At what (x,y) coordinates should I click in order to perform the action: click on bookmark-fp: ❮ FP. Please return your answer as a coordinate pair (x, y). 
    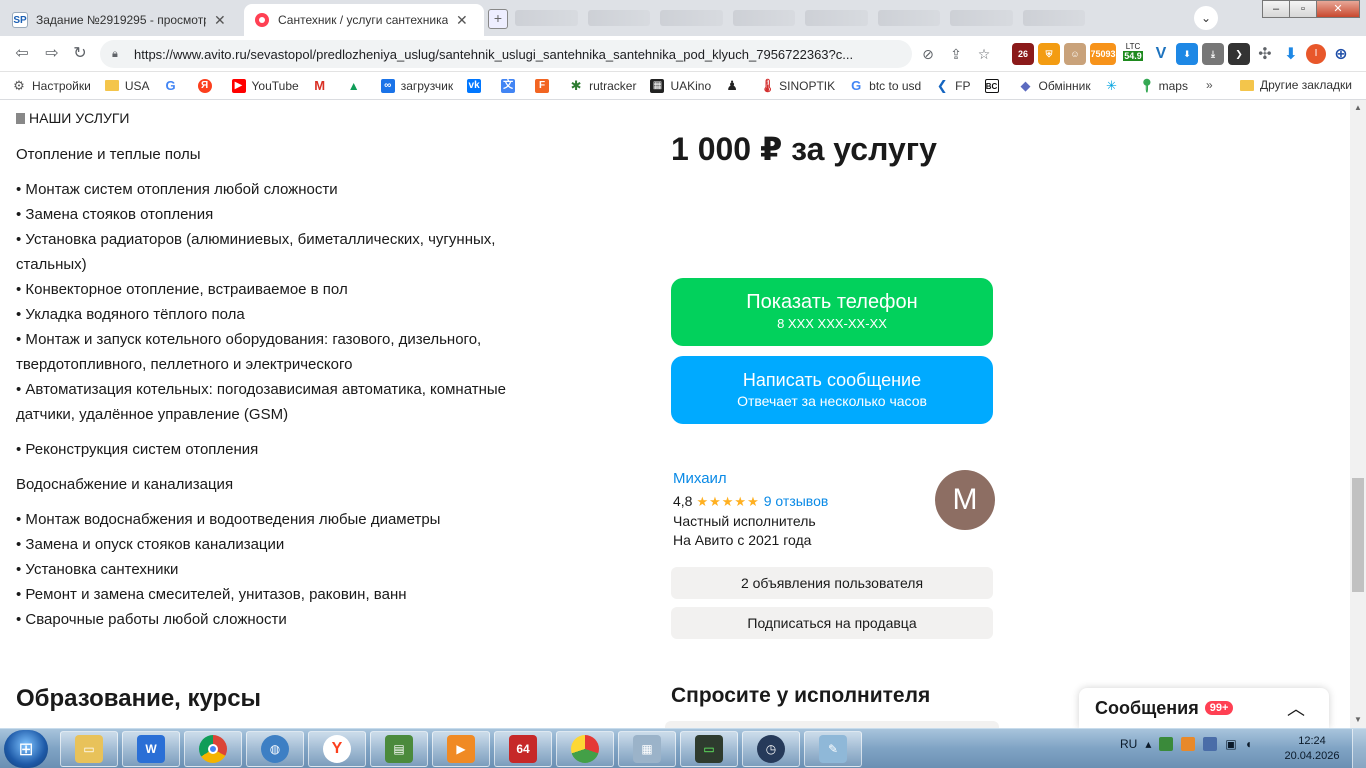
    Looking at the image, I should click on (953, 85).